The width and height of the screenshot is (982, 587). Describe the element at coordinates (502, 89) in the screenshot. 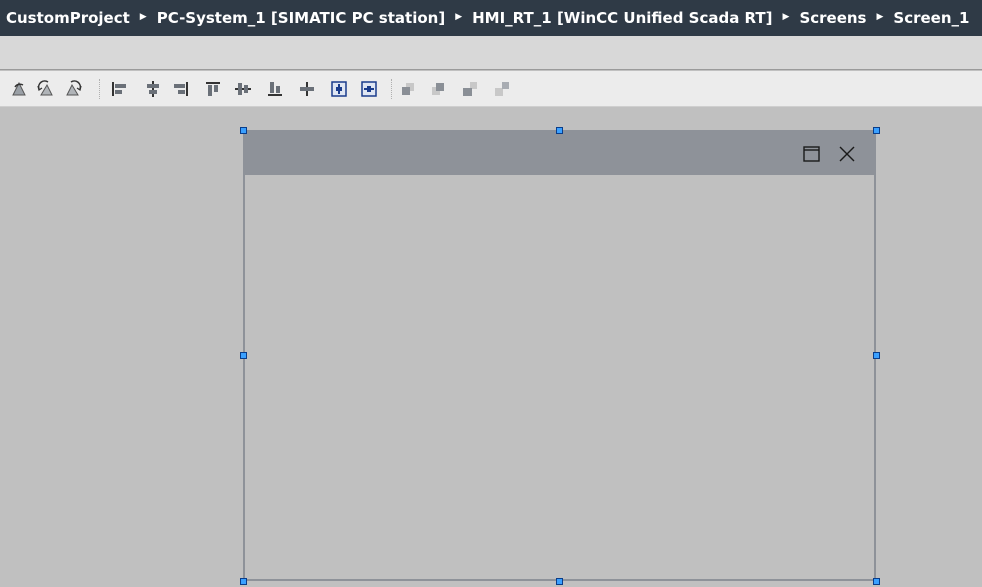

I see `send-backward-icon` at that location.